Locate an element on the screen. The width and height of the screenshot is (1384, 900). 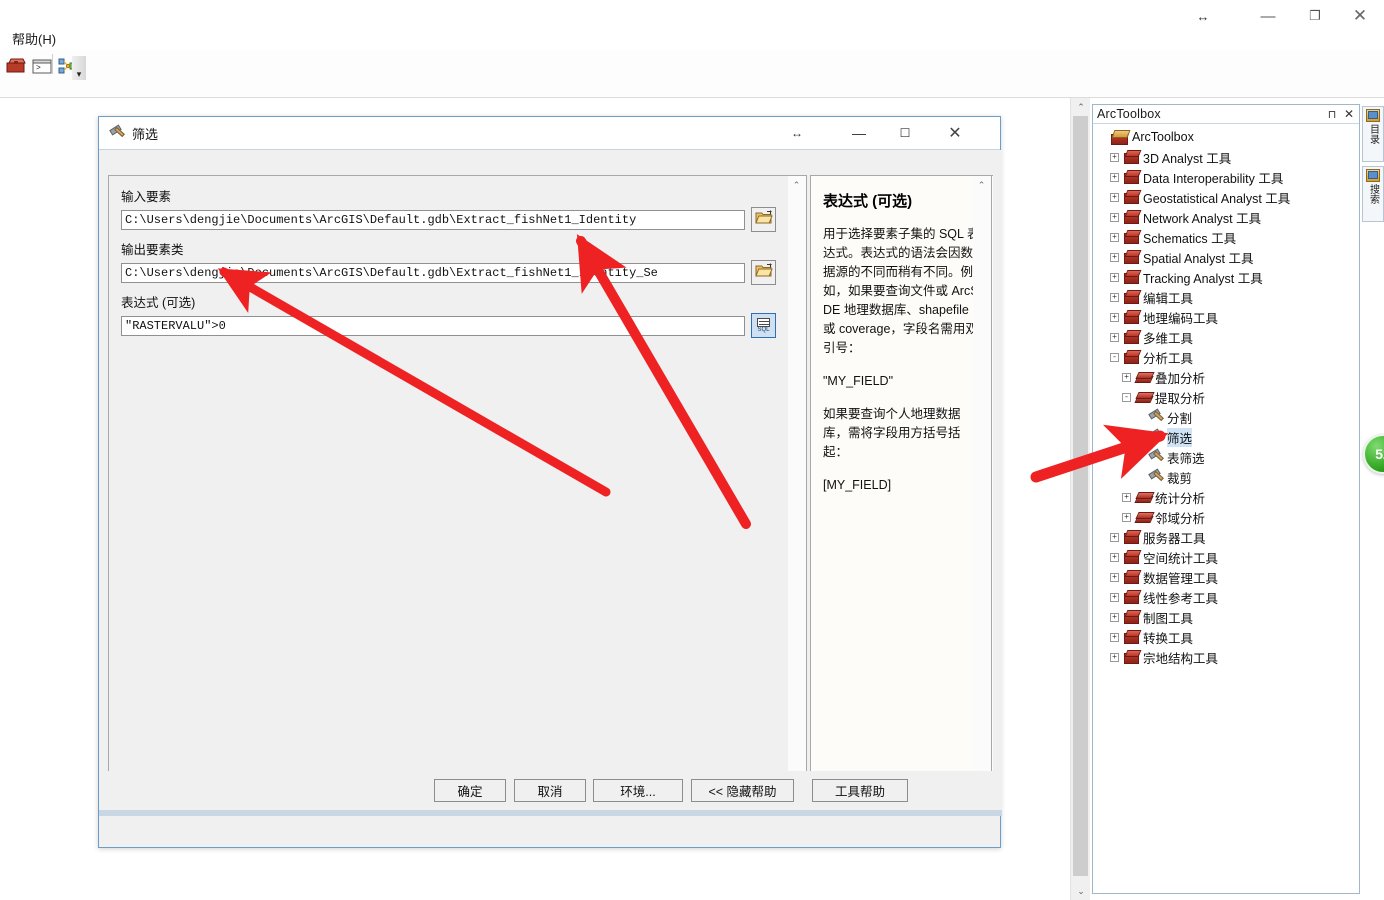
ok-button: 确定 is located at coordinates (470, 790).